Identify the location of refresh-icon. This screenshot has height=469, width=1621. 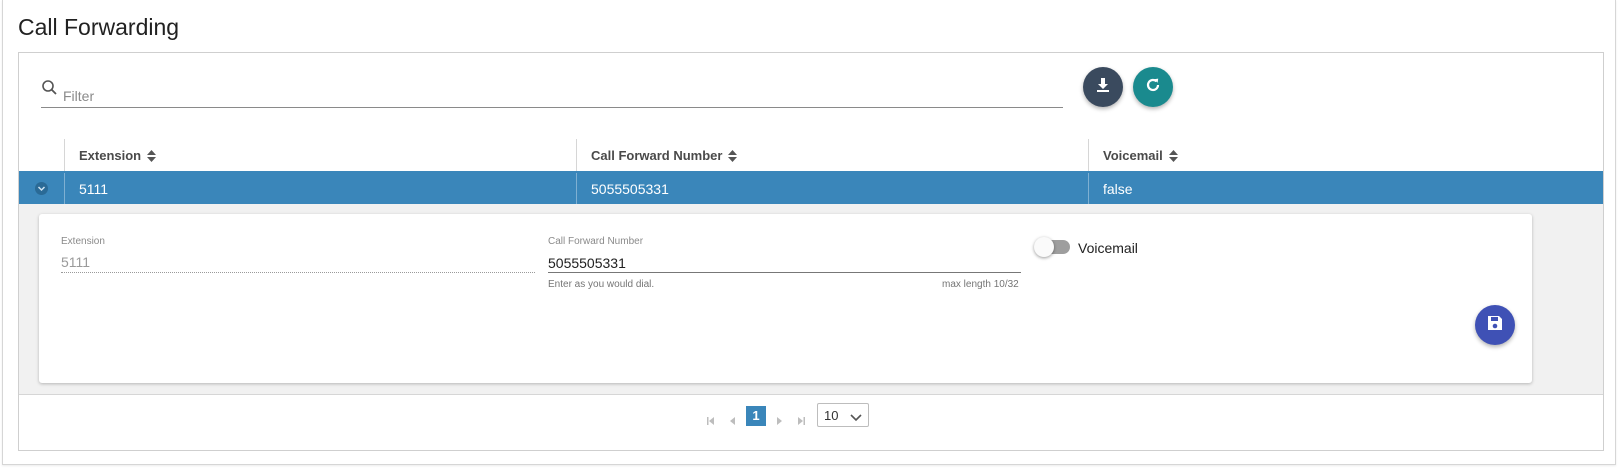
(1153, 87).